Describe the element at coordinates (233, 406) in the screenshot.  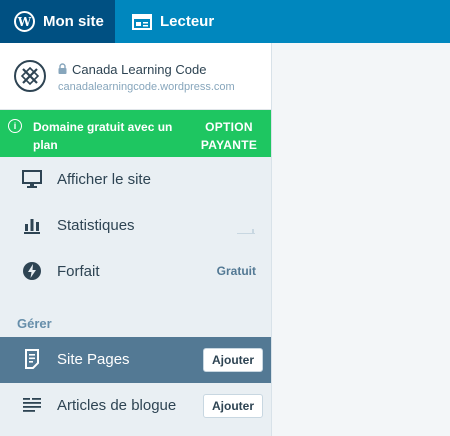
I see `add-post-button: Ajouter` at that location.